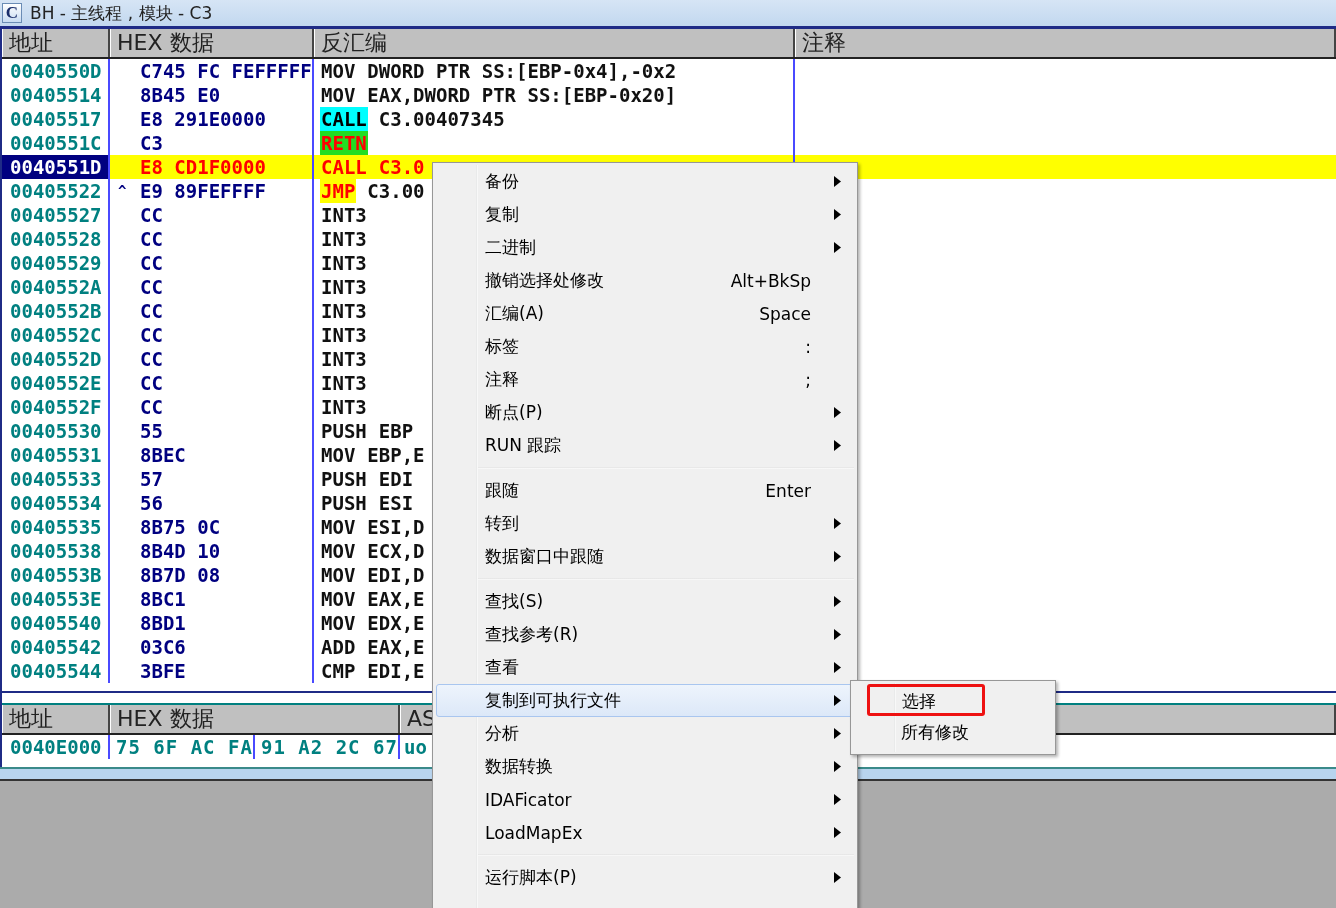  What do you see at coordinates (396, 527) in the screenshot?
I see `operand: ESI,D` at bounding box center [396, 527].